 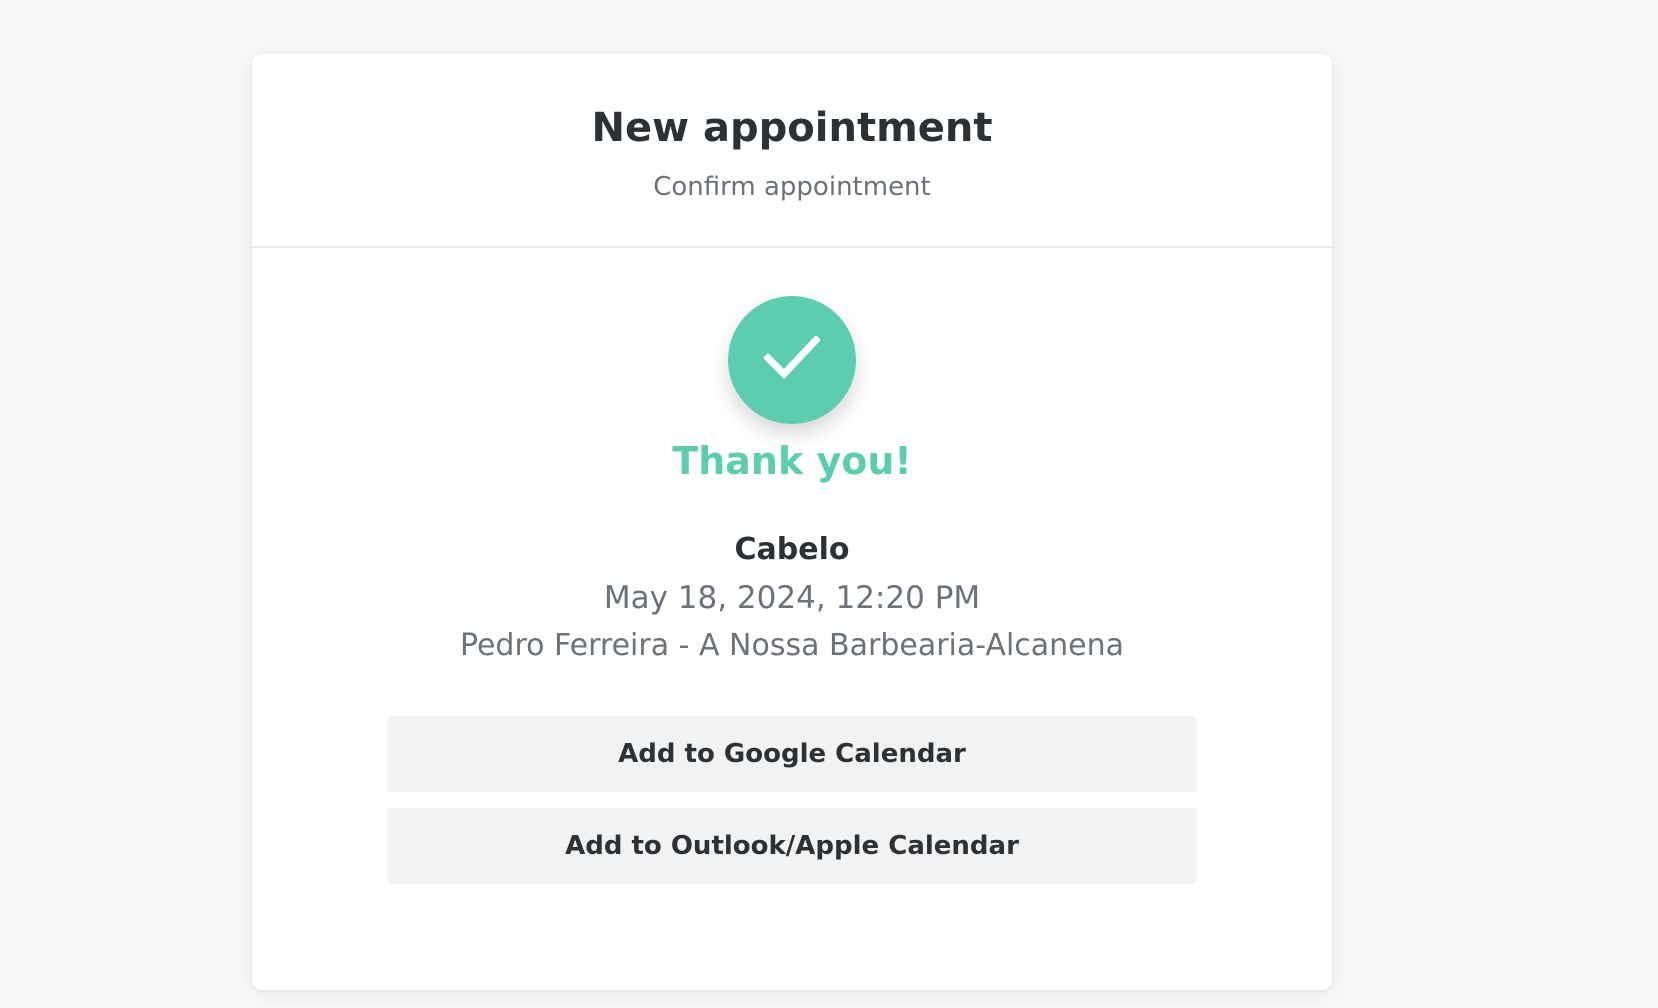 What do you see at coordinates (792, 754) in the screenshot?
I see `add-to-google-calendar-button: Add to Google Calendar` at bounding box center [792, 754].